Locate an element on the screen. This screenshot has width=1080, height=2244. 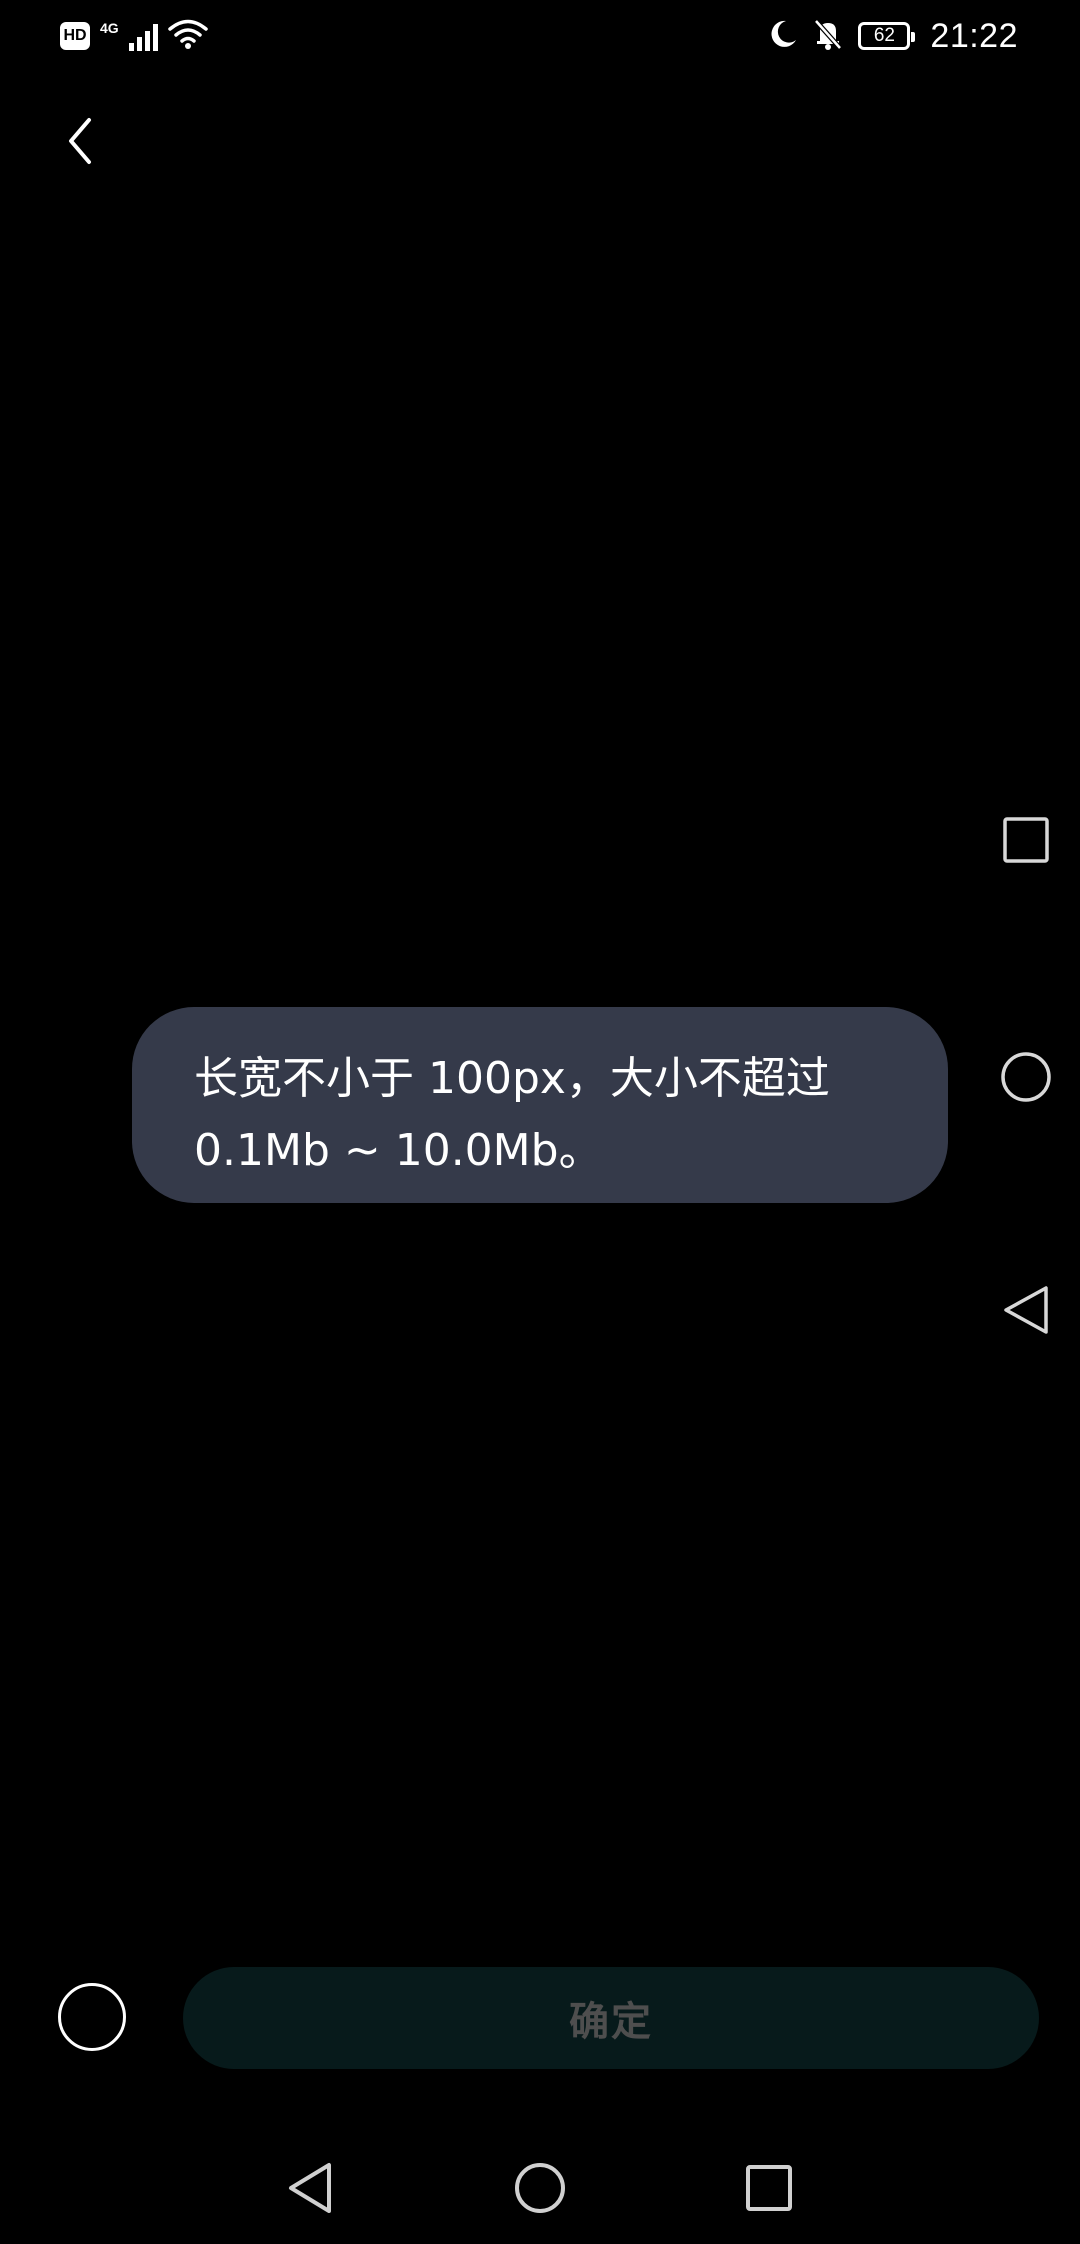
confirm-button: 确定 is located at coordinates (611, 2018).